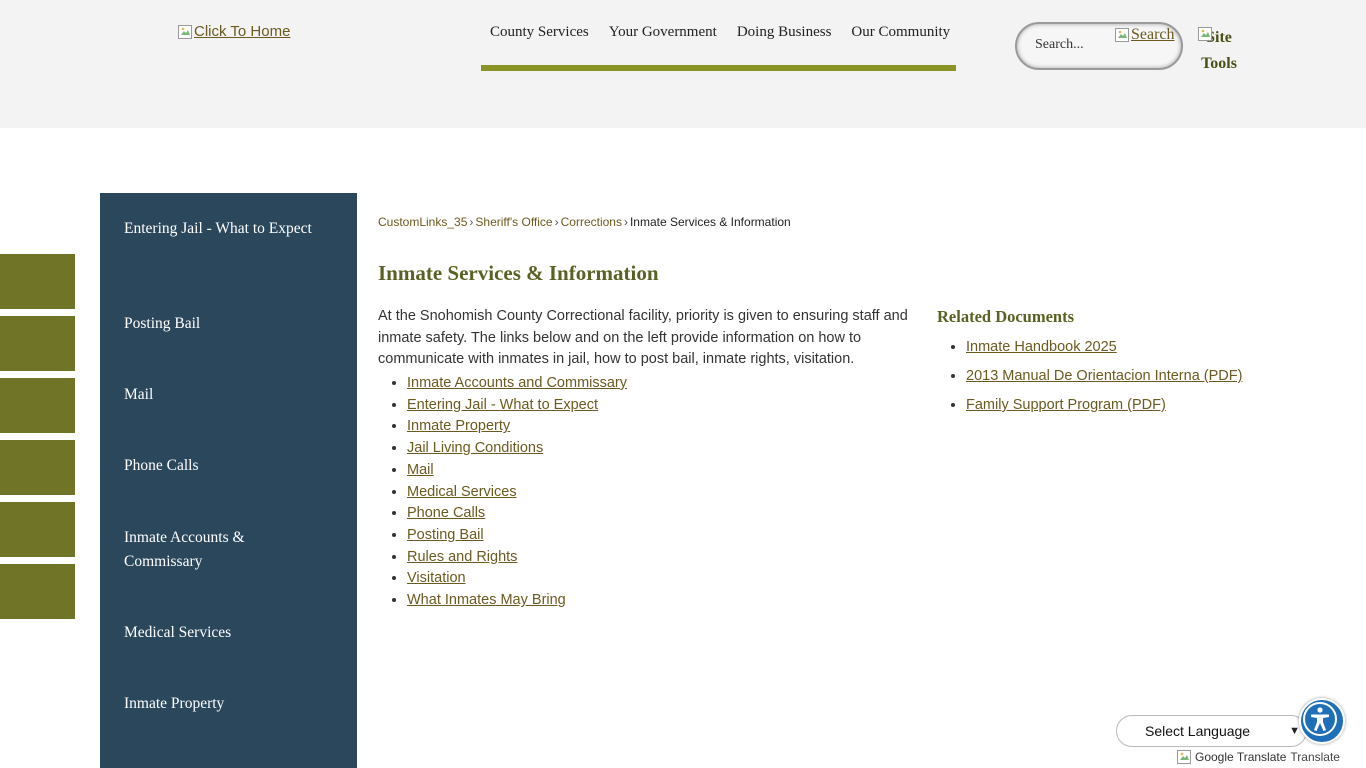 Image resolution: width=1366 pixels, height=768 pixels. What do you see at coordinates (1066, 405) in the screenshot?
I see `doc-family-support: Family Support Program (PDF)` at bounding box center [1066, 405].